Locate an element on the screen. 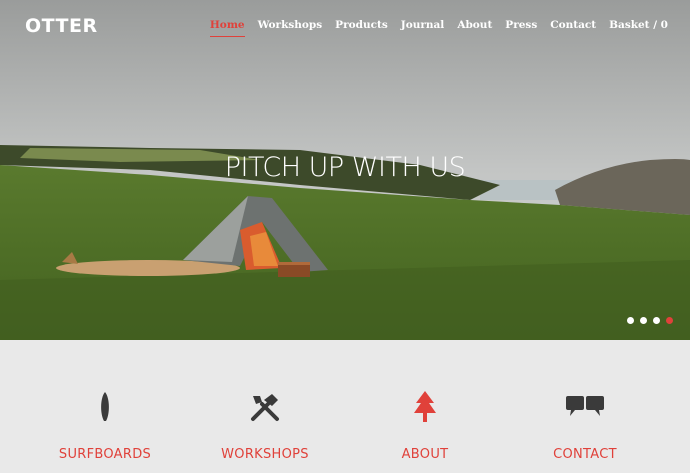 Image resolution: width=690 pixels, height=473 pixels. nav-item-press: Press is located at coordinates (521, 28).